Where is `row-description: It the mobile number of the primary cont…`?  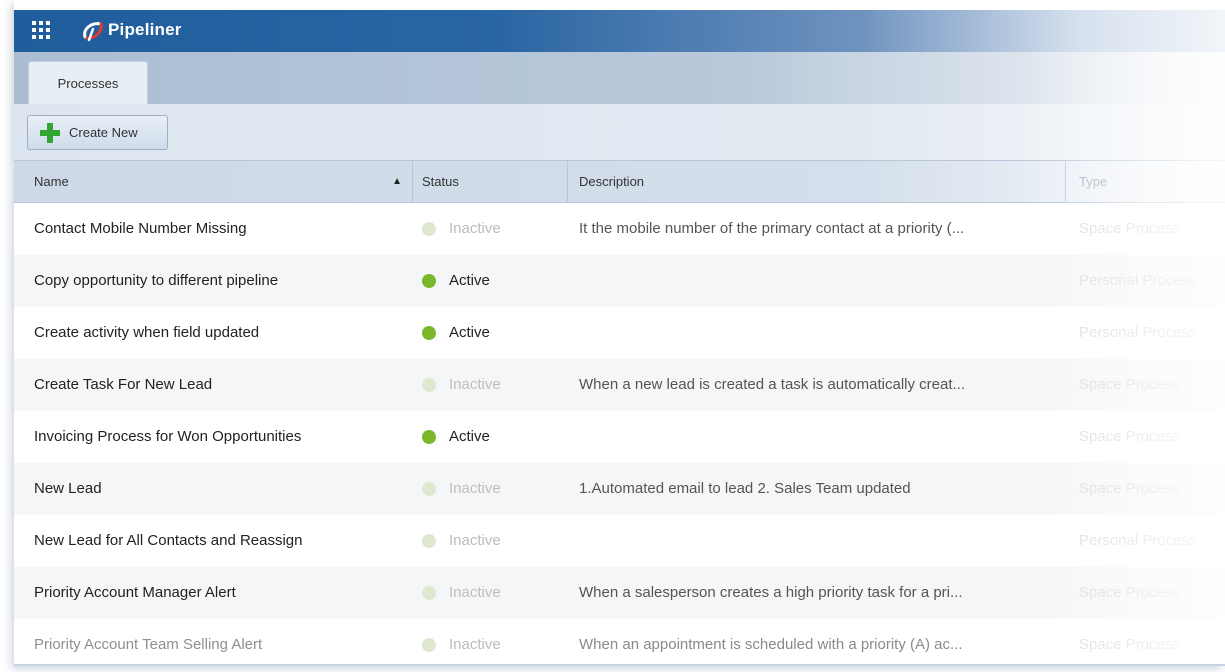
row-description: It the mobile number of the primary cont… is located at coordinates (772, 228).